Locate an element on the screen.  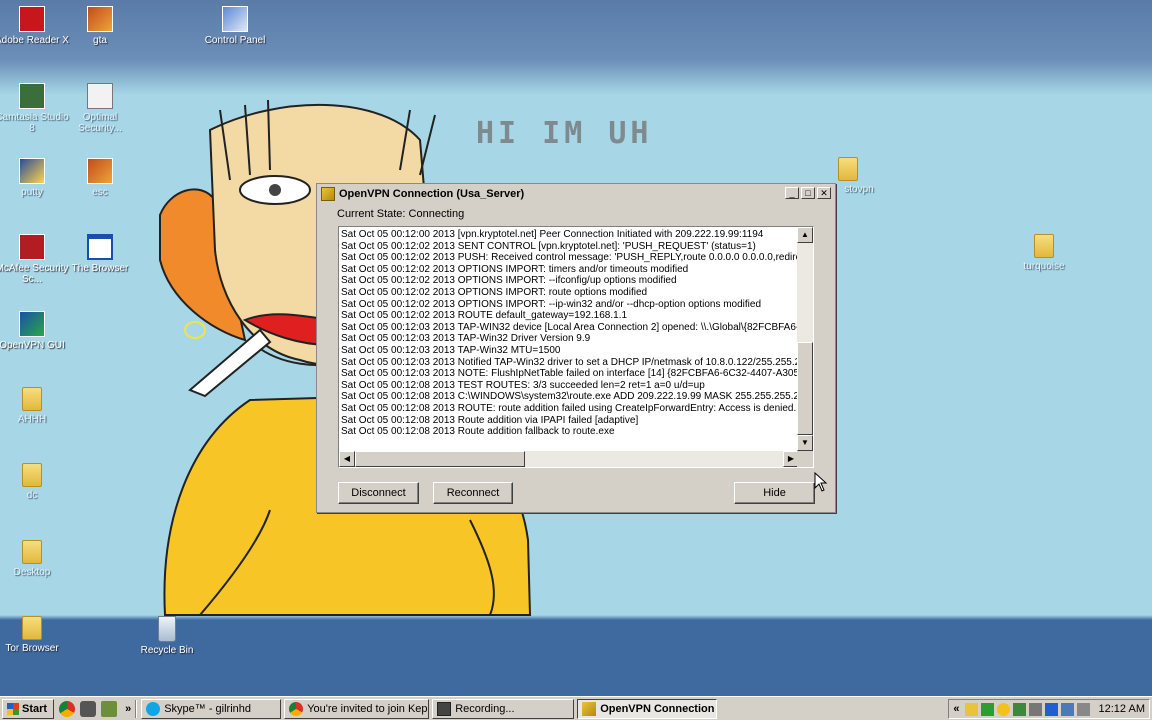
camtasia-icon is located at coordinates (32, 96).